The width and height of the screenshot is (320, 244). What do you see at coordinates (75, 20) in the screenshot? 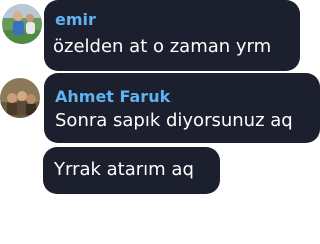
I see `message-author-name: emir` at bounding box center [75, 20].